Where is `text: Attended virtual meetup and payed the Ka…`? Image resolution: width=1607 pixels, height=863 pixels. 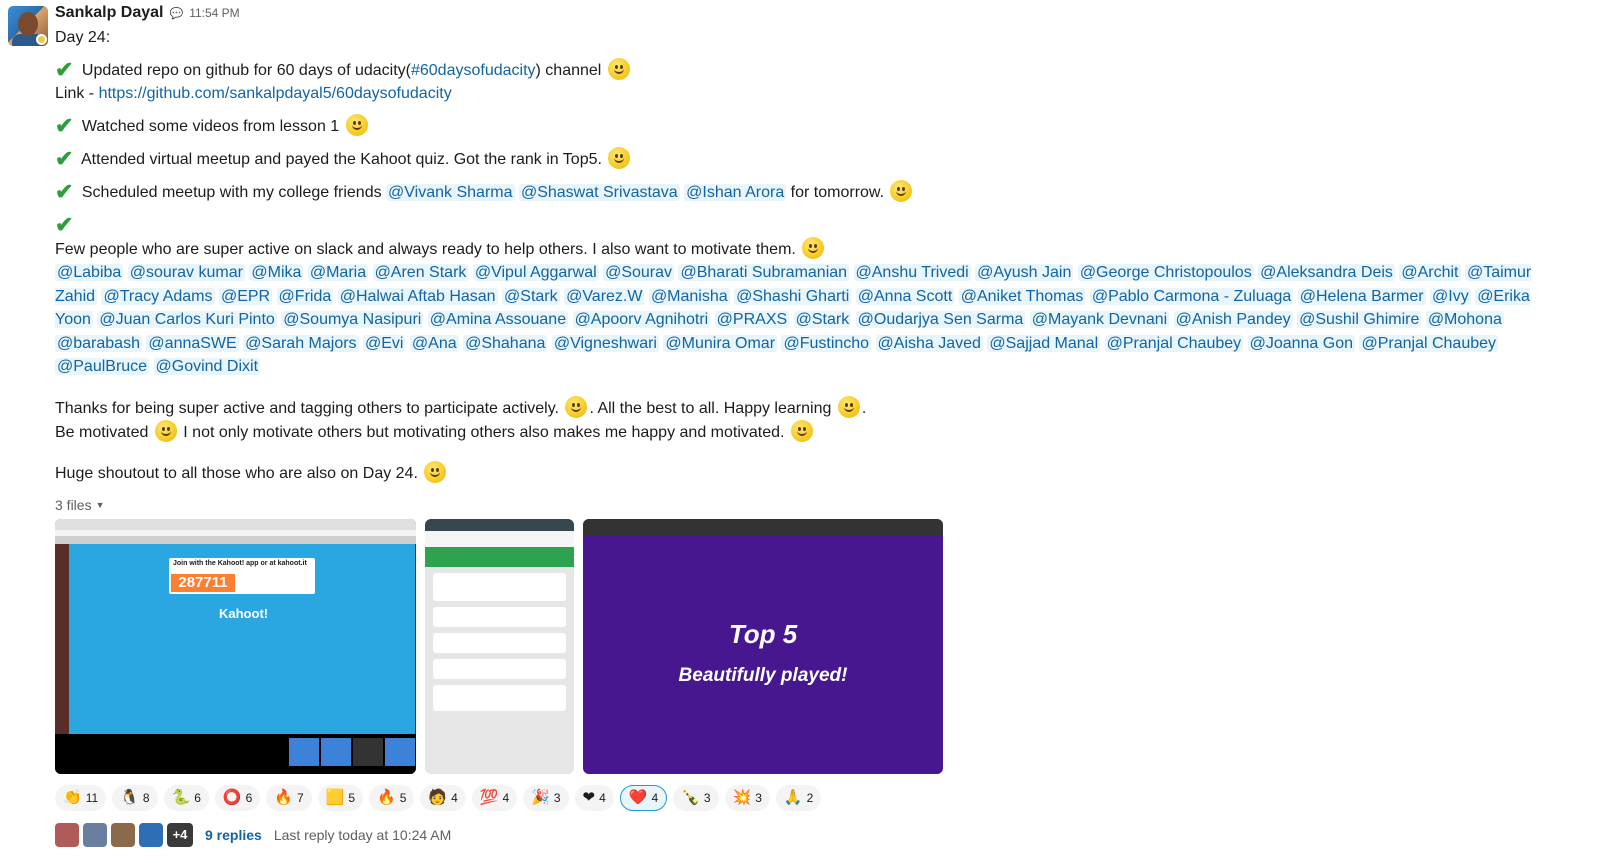
text: Attended virtual meetup and payed the Ka… is located at coordinates (342, 159).